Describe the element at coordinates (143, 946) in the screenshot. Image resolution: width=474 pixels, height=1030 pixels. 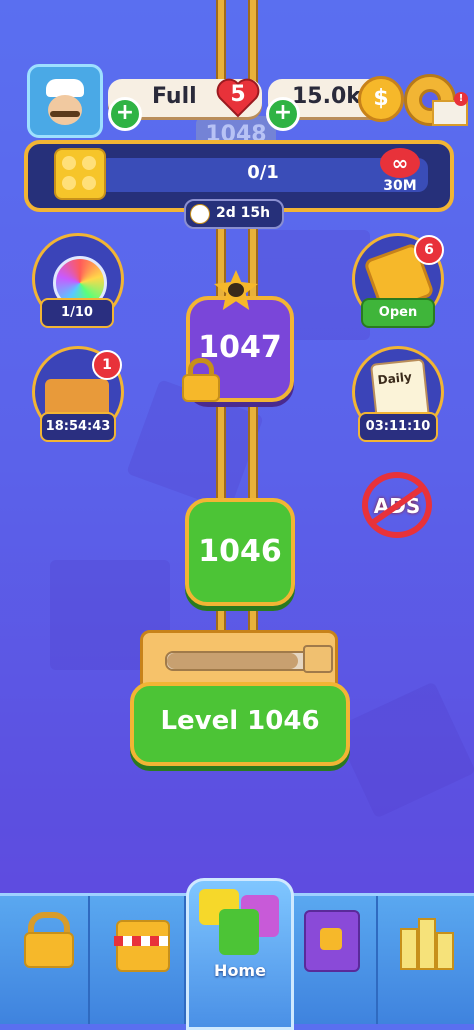
I see `shop-icon` at that location.